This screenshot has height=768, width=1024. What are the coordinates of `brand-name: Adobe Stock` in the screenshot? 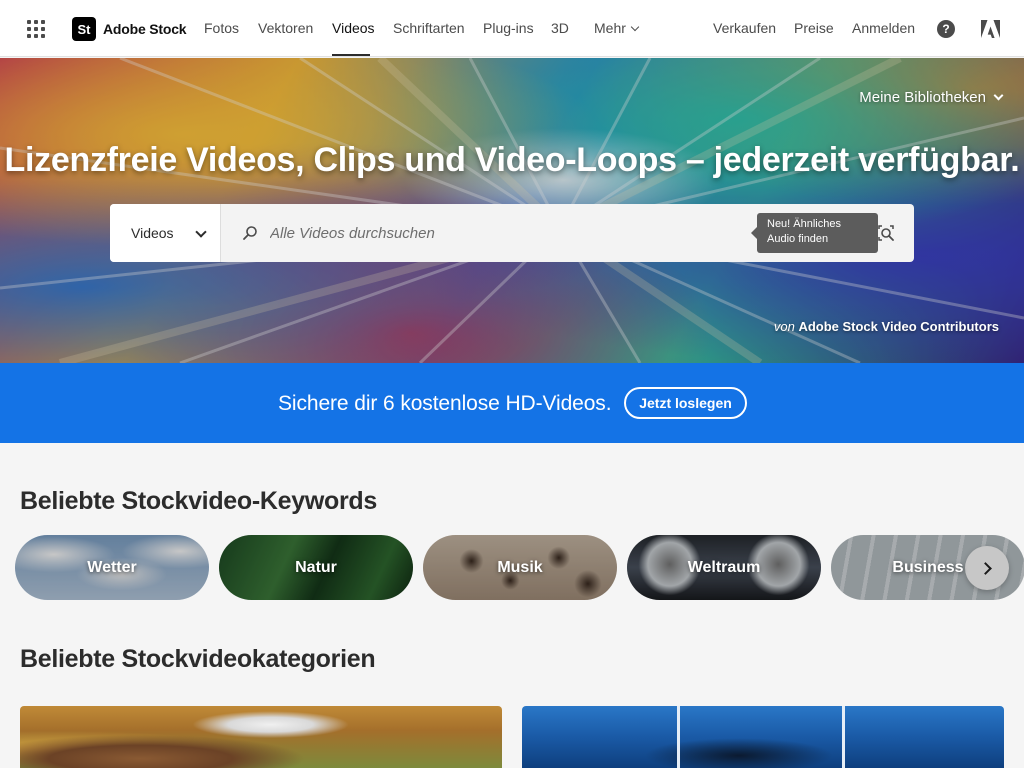 It's located at (145, 29).